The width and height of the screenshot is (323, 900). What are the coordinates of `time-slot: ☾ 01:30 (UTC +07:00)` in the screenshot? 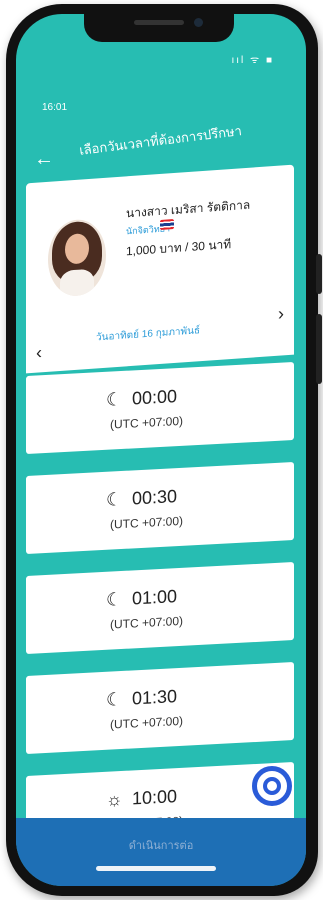 It's located at (160, 708).